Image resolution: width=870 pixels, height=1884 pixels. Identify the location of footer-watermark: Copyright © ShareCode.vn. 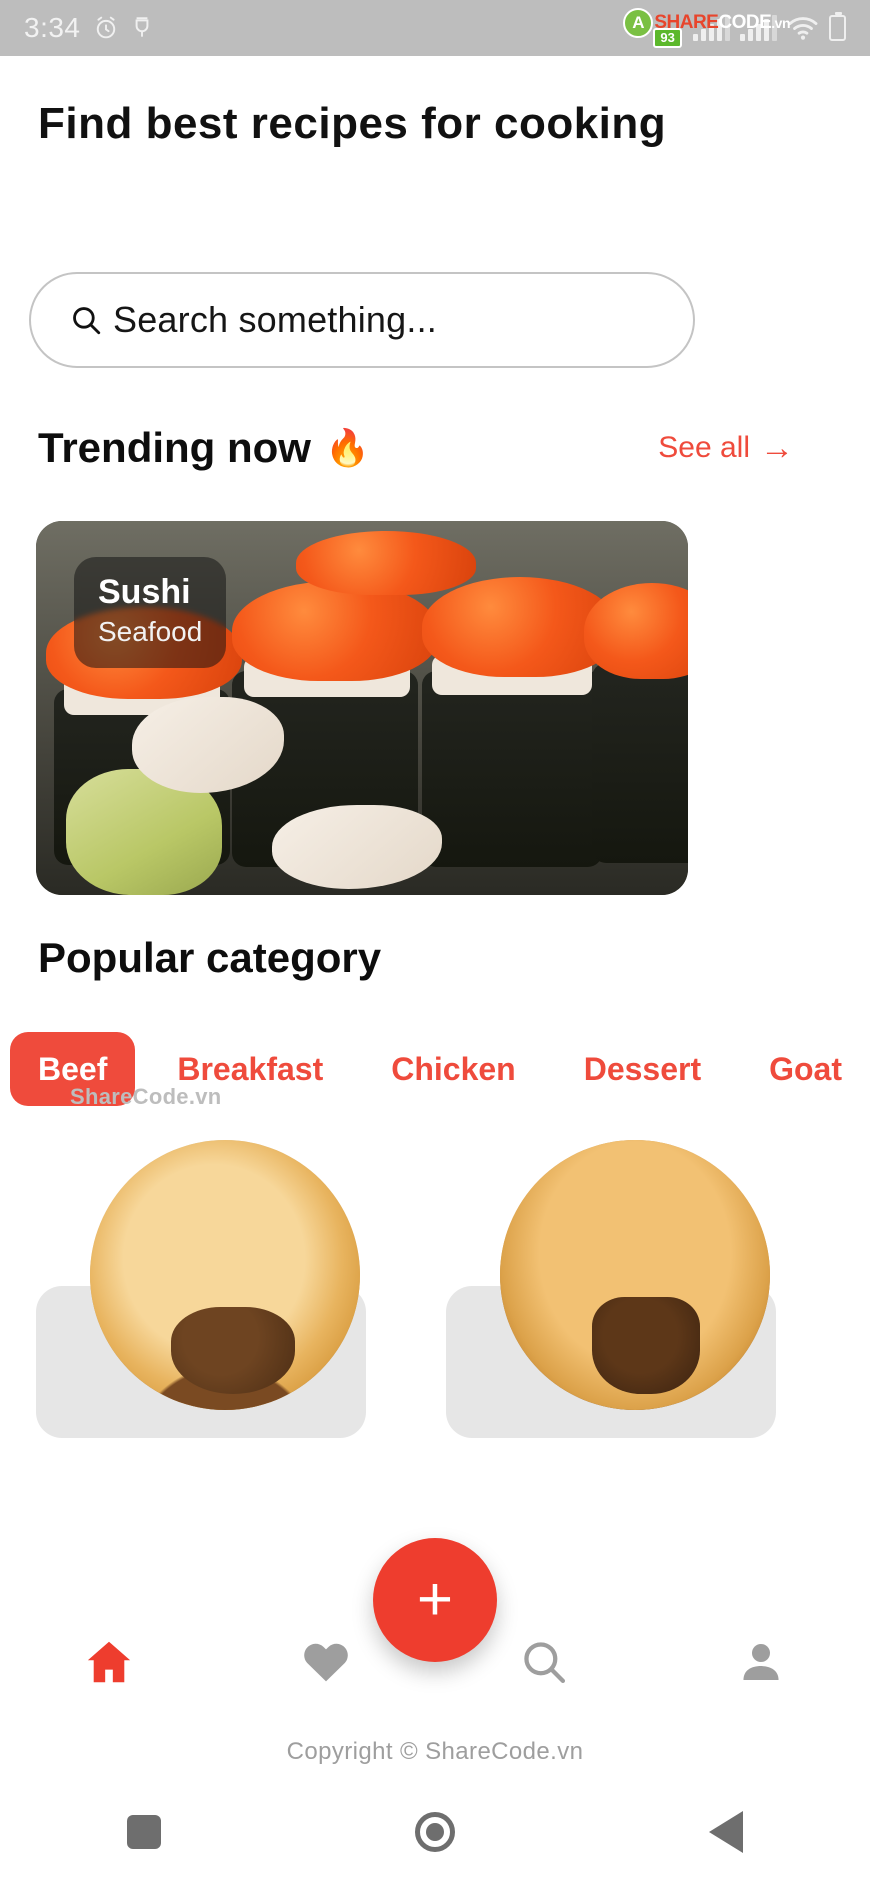
(435, 1751).